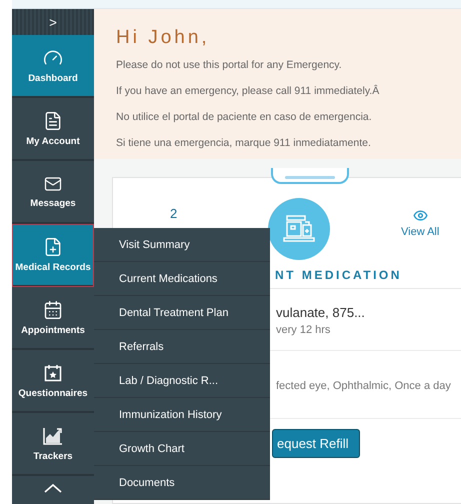 This screenshot has height=504, width=461. Describe the element at coordinates (182, 483) in the screenshot. I see `submenu-item: Documents` at that location.